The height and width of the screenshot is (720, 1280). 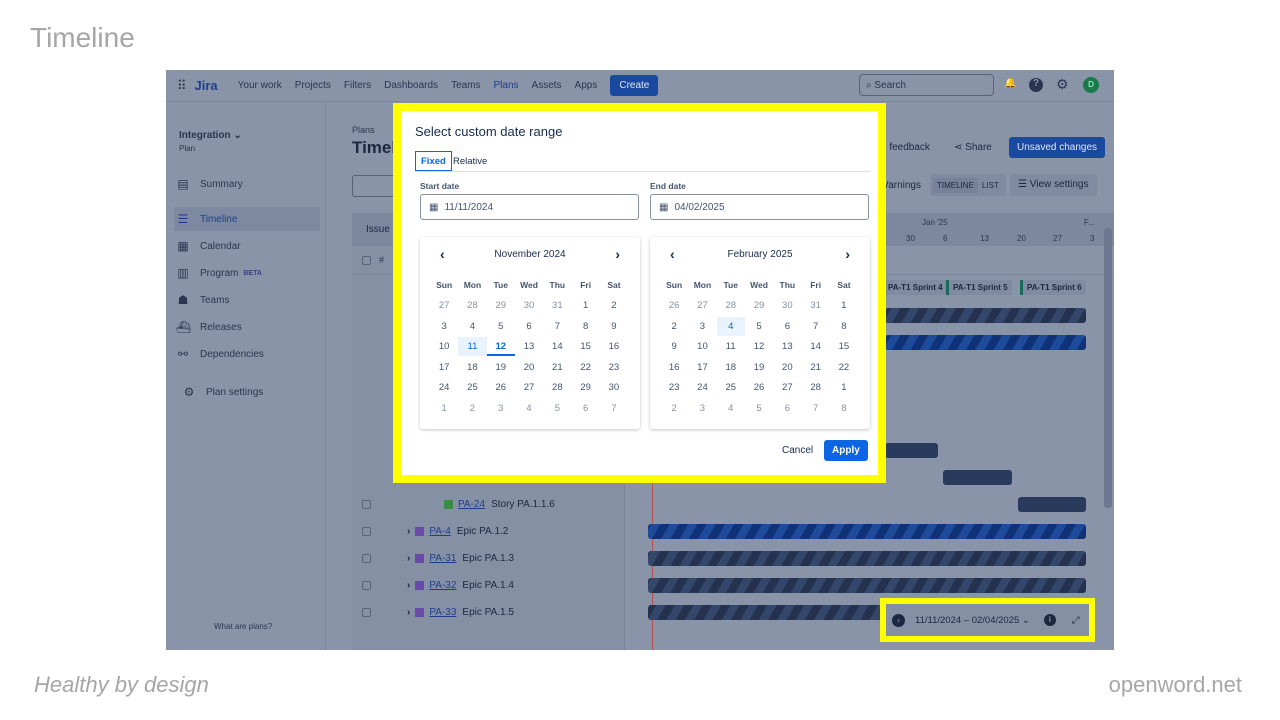 What do you see at coordinates (442, 612) in the screenshot?
I see `issue-key-link: PA-33` at bounding box center [442, 612].